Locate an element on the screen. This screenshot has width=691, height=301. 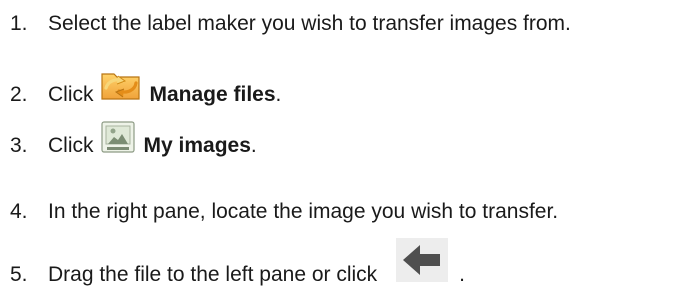
left-arrow-icon is located at coordinates (417, 269).